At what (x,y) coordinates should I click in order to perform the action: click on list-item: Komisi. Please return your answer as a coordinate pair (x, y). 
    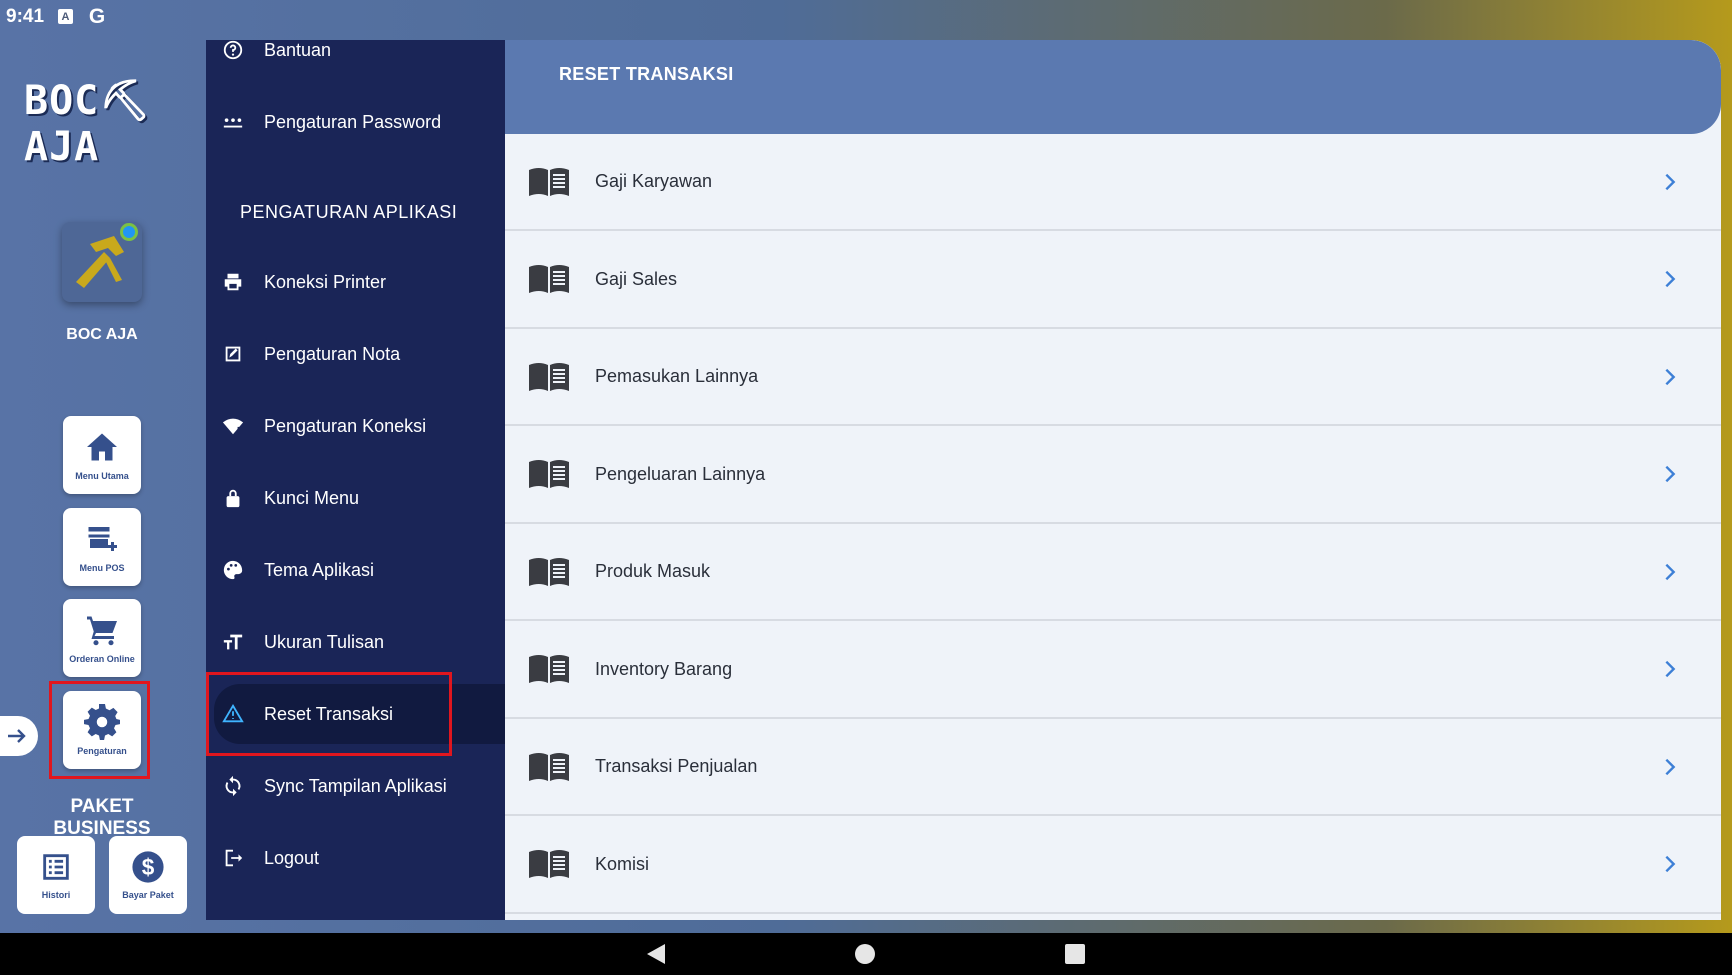
    Looking at the image, I should click on (1113, 865).